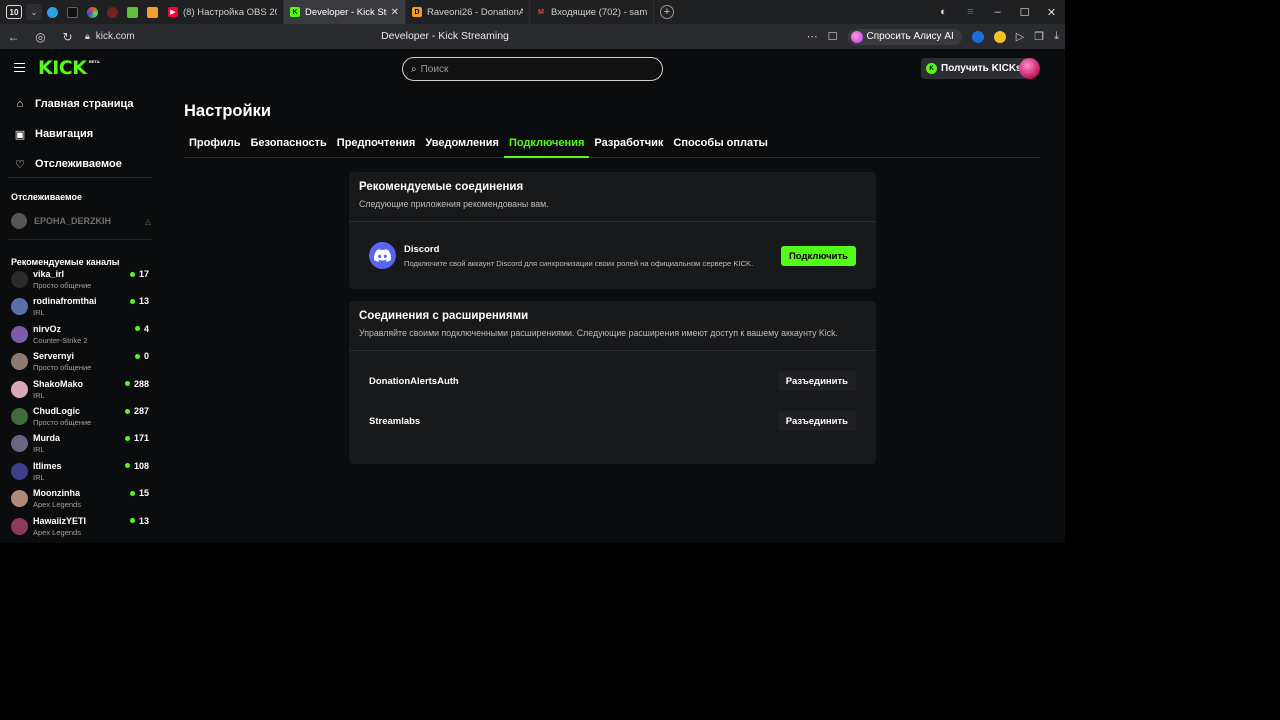 The width and height of the screenshot is (1280, 720). I want to click on channel-name: ChudLogic, so click(56, 411).